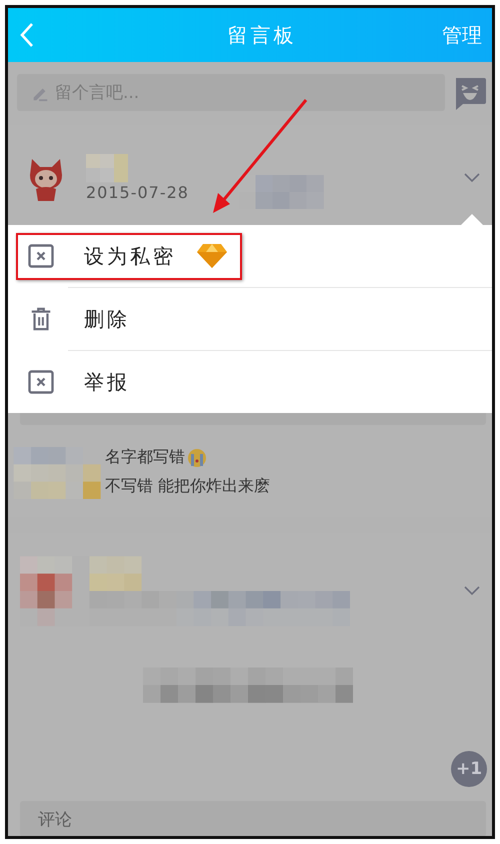 The image size is (500, 844). What do you see at coordinates (197, 458) in the screenshot?
I see `crying-emoji-icon` at bounding box center [197, 458].